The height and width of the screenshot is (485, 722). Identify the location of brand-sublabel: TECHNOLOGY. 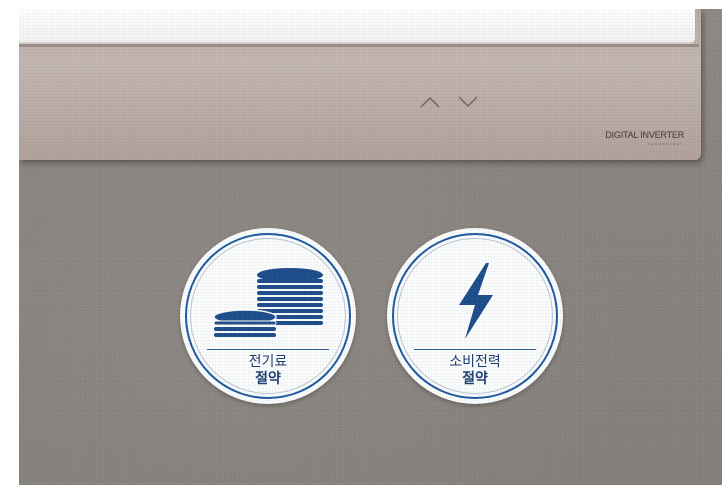
(665, 144).